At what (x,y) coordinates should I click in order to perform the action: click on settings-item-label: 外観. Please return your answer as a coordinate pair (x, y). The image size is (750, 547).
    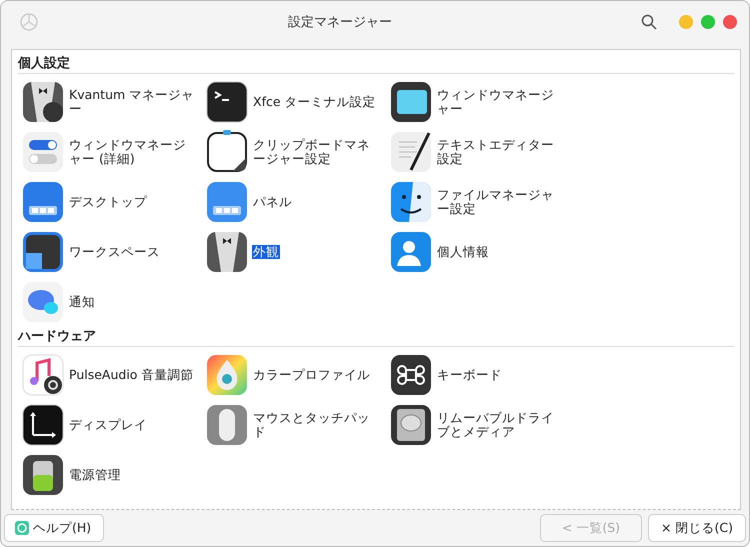
    Looking at the image, I should click on (266, 252).